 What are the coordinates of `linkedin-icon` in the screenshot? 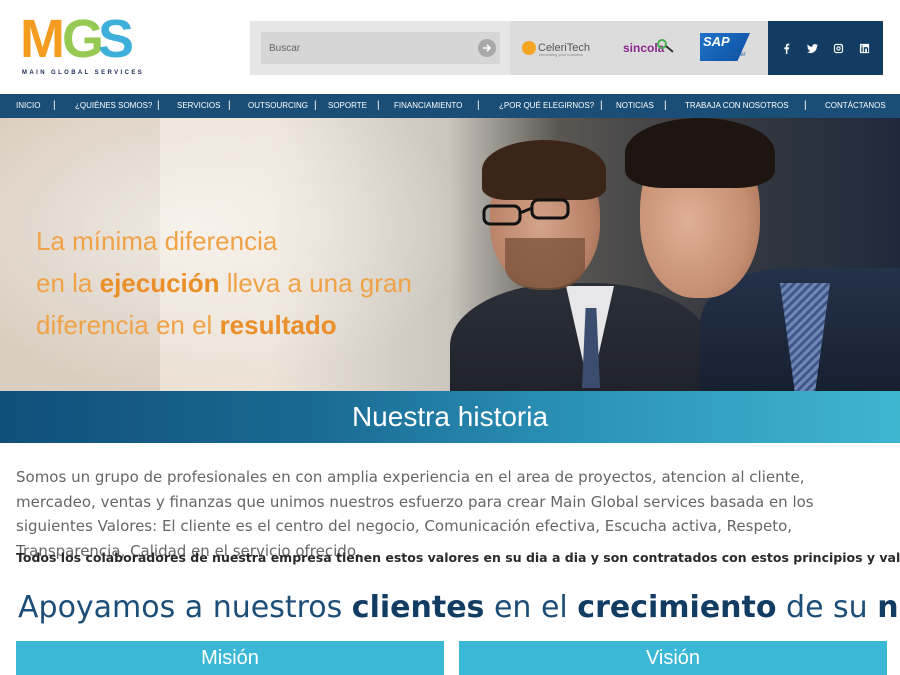 It's located at (864, 48).